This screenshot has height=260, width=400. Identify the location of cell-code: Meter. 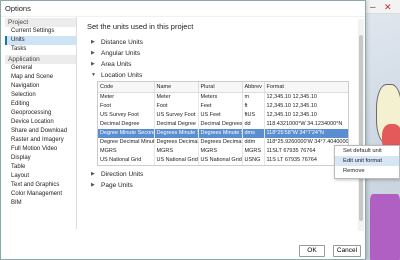
(126, 97).